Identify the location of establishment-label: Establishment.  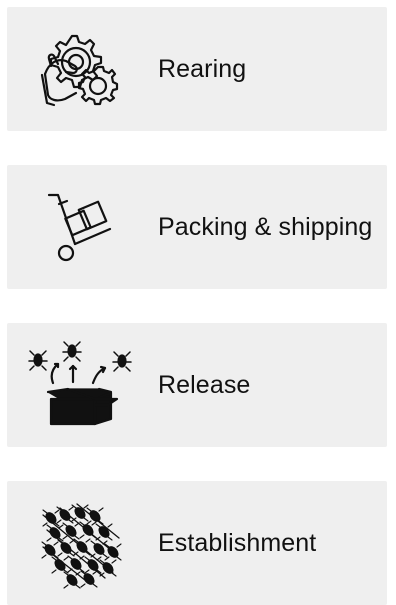
(237, 542).